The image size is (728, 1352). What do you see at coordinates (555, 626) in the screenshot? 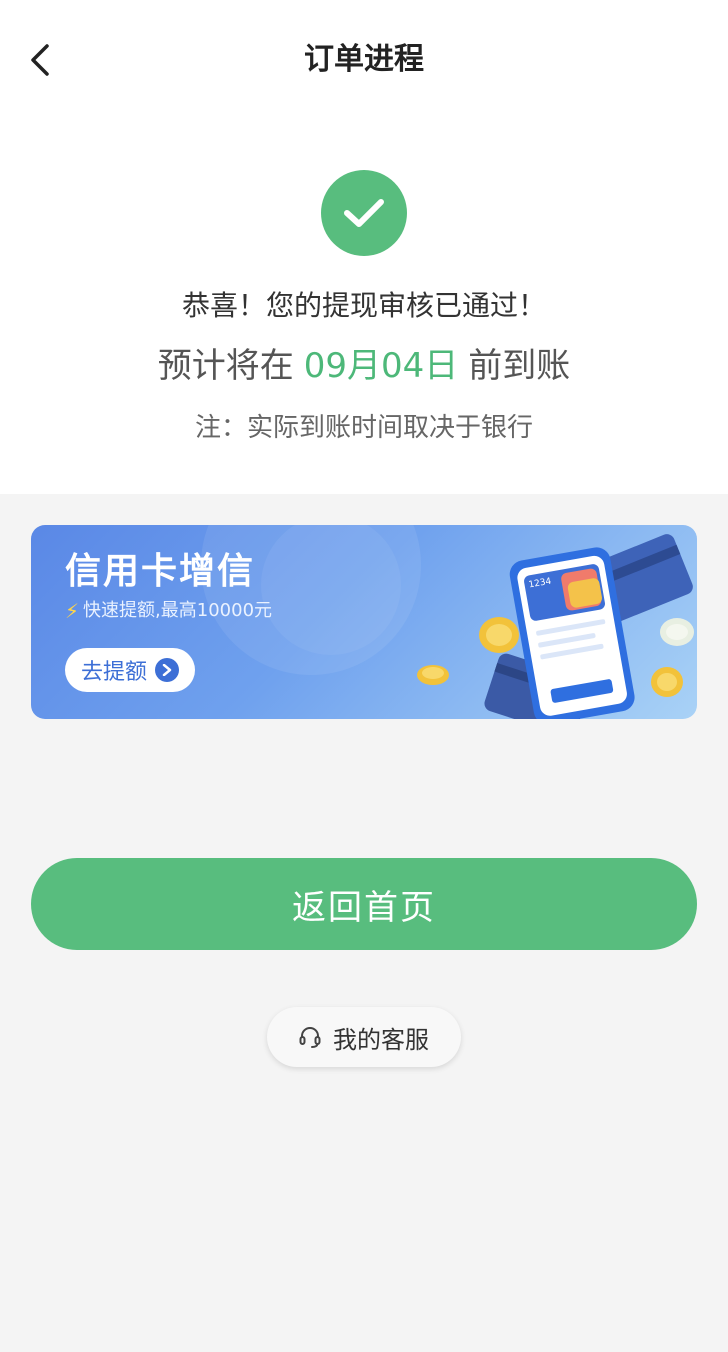
I see `phone-cards-illustration: 1234` at bounding box center [555, 626].